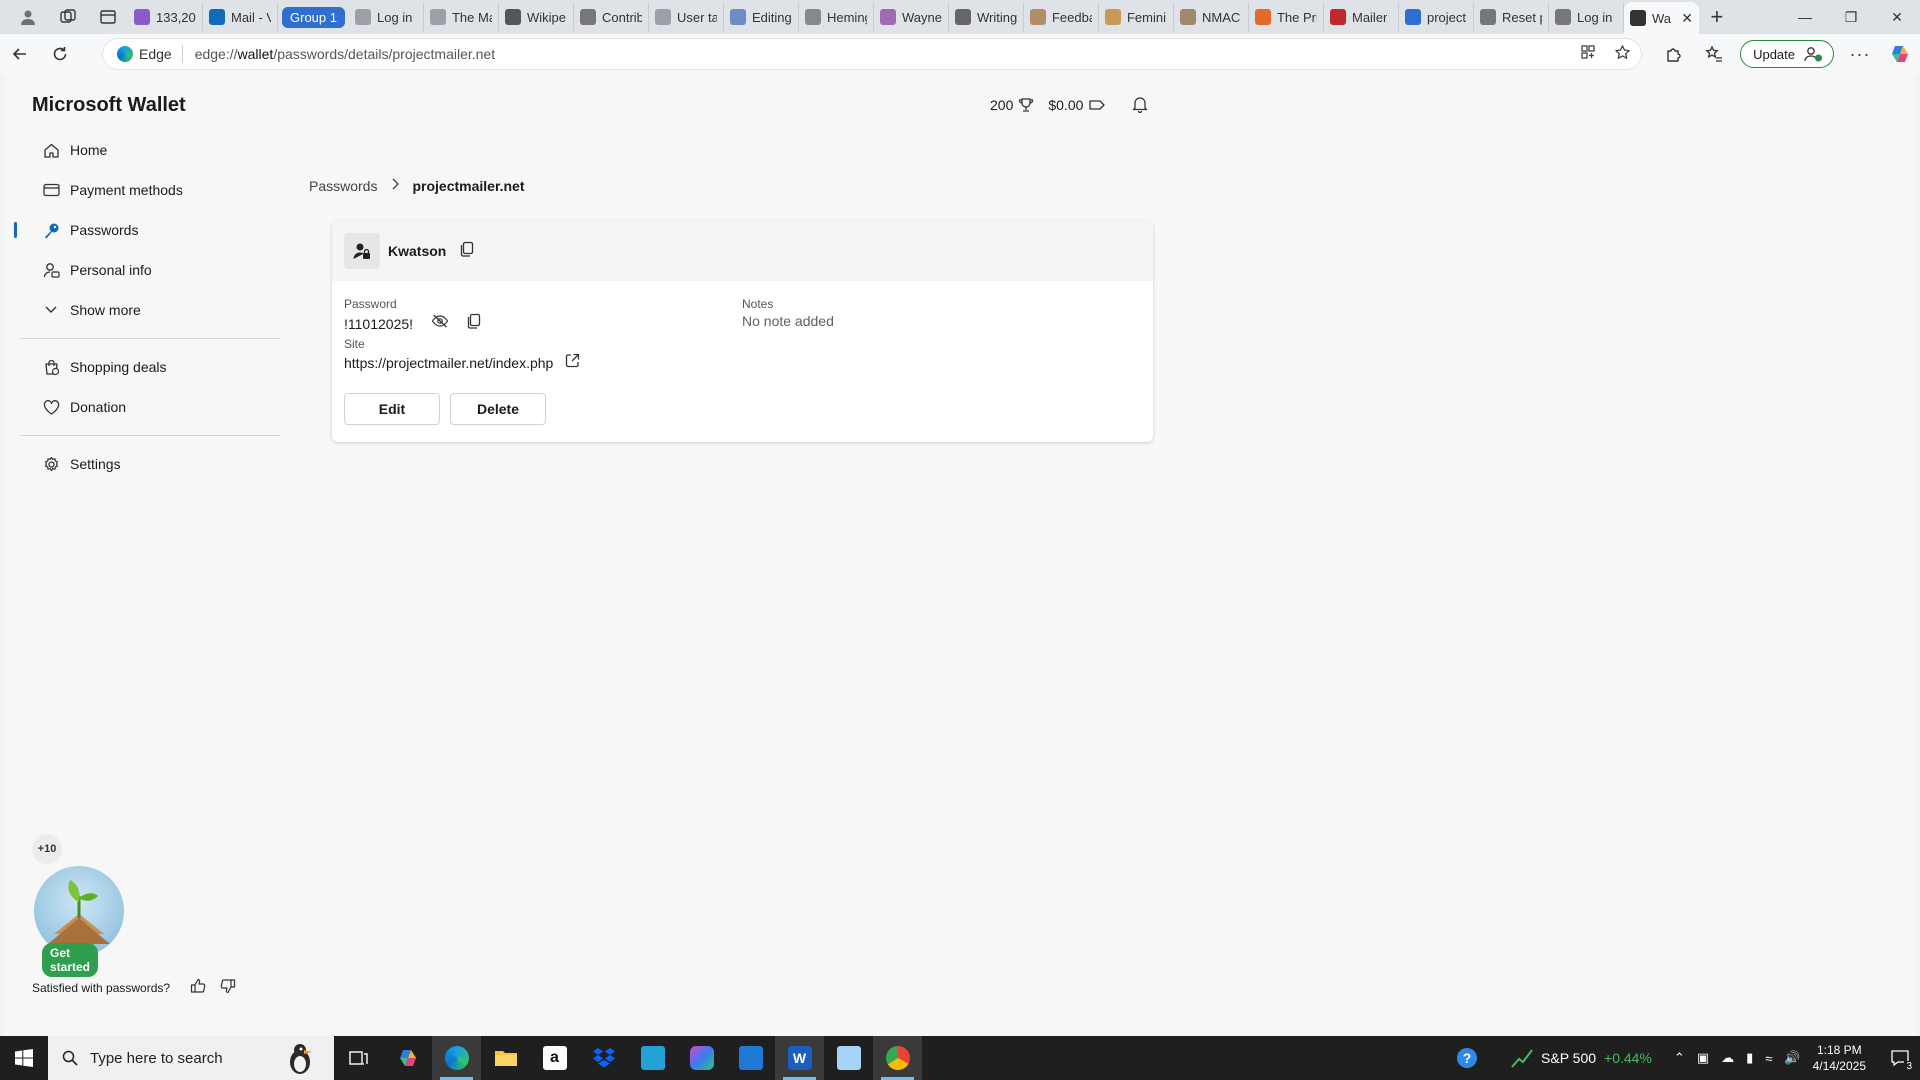  What do you see at coordinates (611, 17) in the screenshot?
I see `browser-tab: Contrib` at bounding box center [611, 17].